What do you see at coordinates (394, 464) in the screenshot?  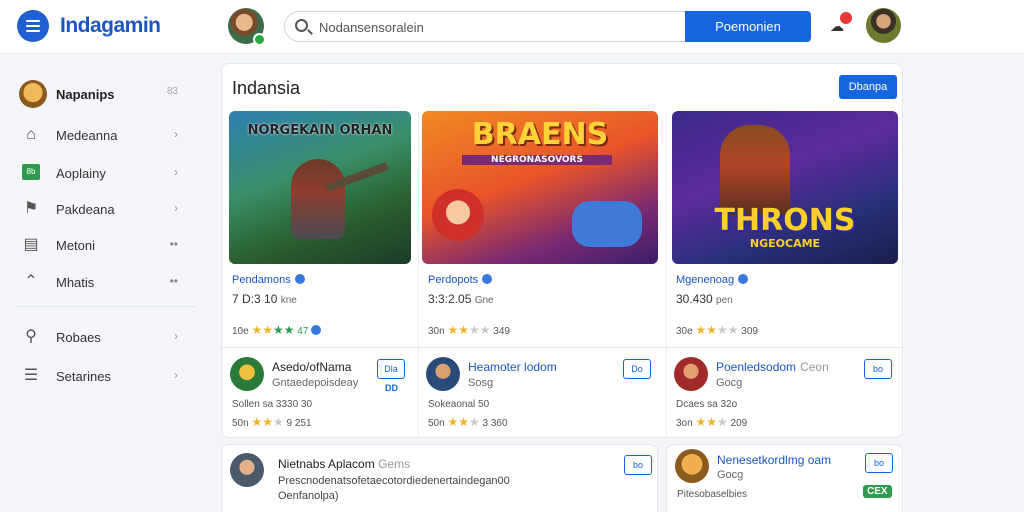 I see `post-tag: Gems` at bounding box center [394, 464].